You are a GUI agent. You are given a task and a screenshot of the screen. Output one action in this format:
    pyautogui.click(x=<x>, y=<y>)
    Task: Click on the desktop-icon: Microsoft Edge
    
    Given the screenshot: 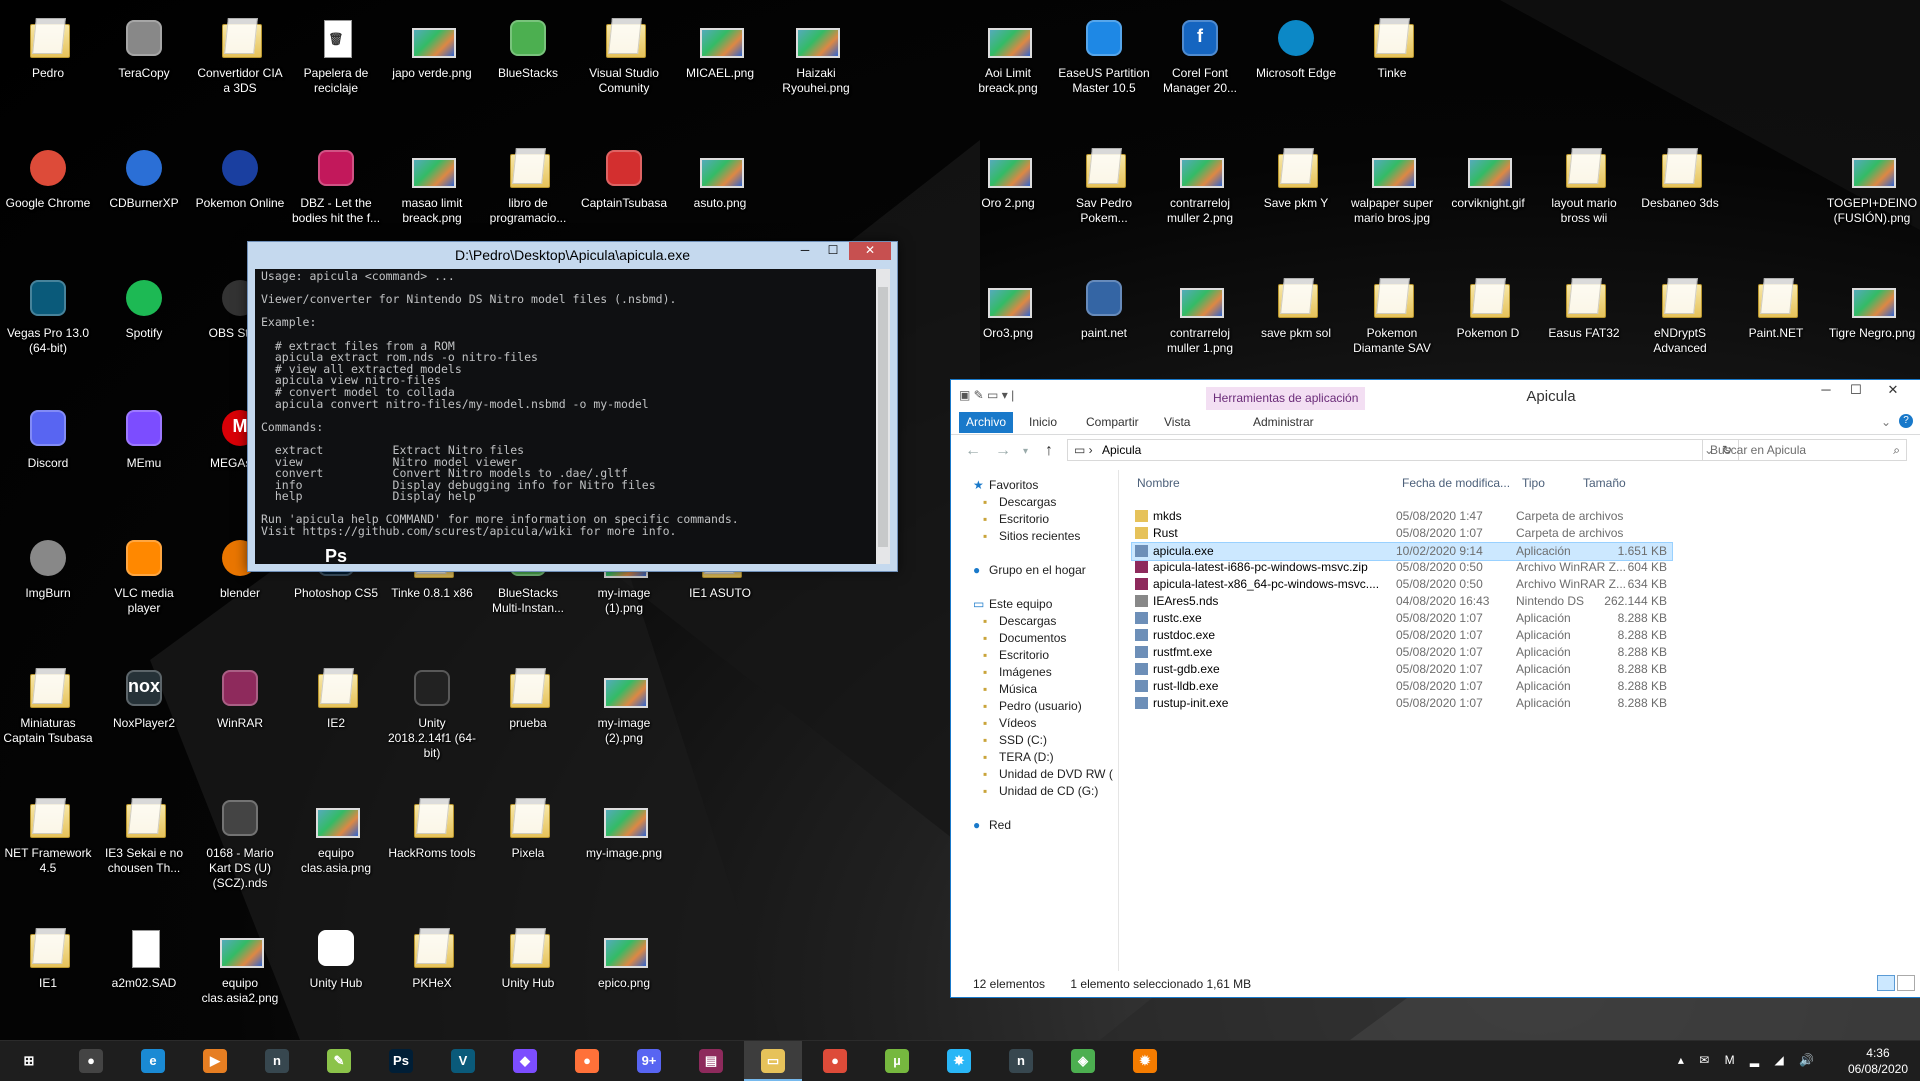 What is the action you would take?
    pyautogui.click(x=1296, y=44)
    